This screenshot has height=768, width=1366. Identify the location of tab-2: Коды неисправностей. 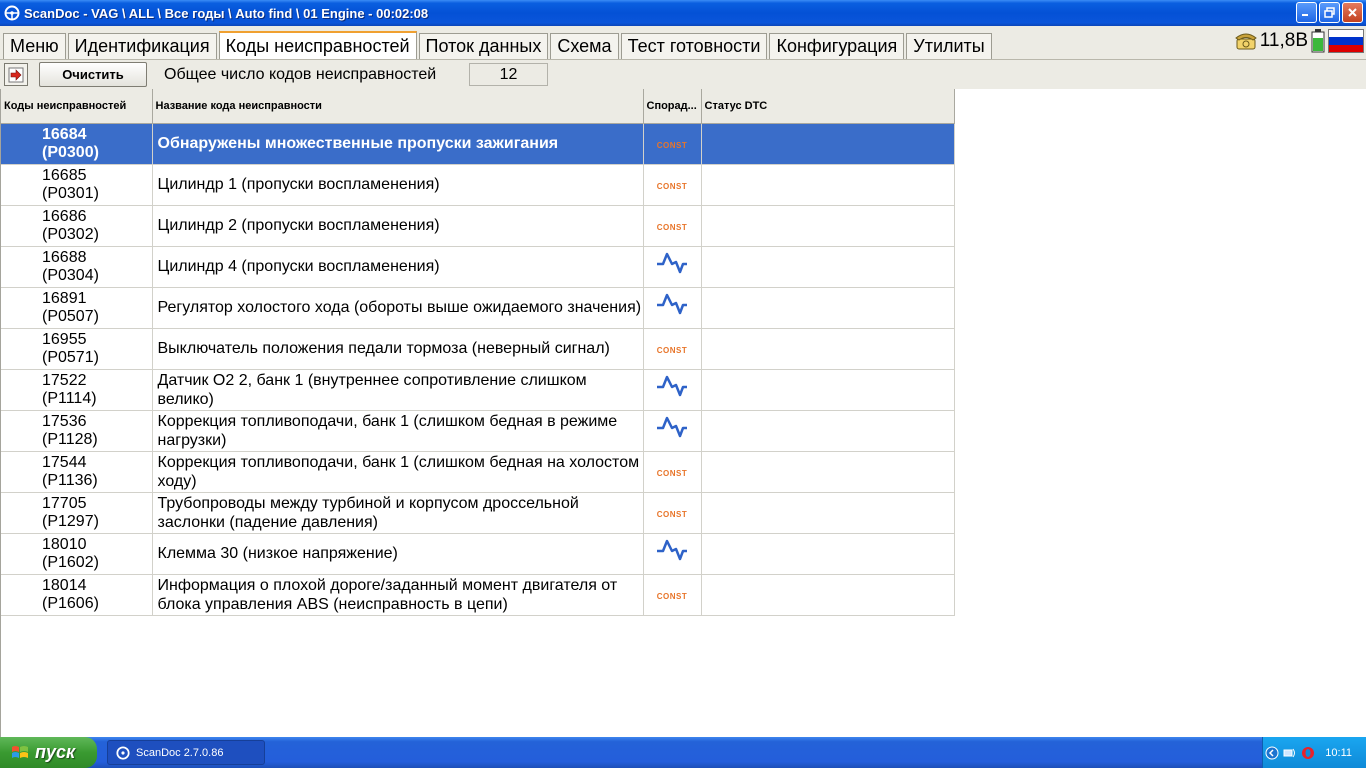
(317, 45).